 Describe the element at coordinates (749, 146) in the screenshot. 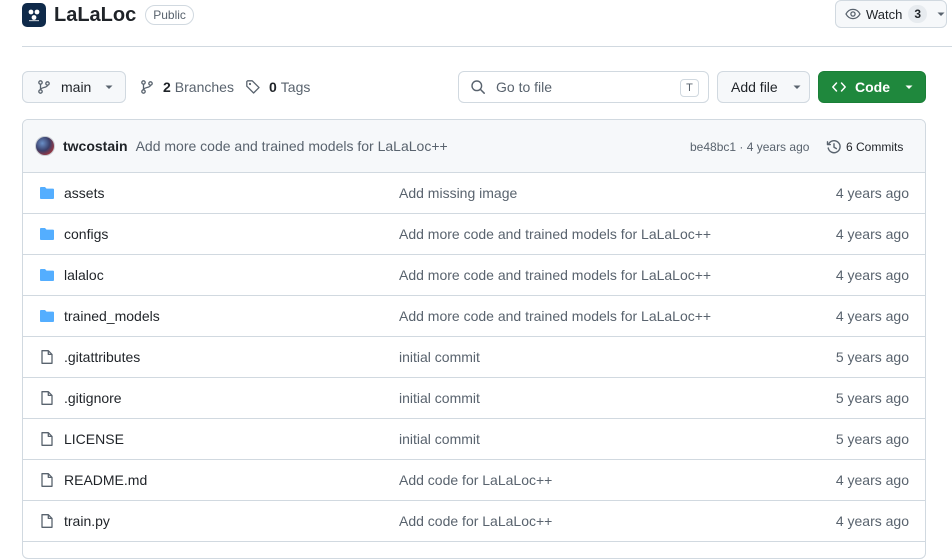

I see `commit-sha-time: be48bc1 · 4 years ago` at that location.